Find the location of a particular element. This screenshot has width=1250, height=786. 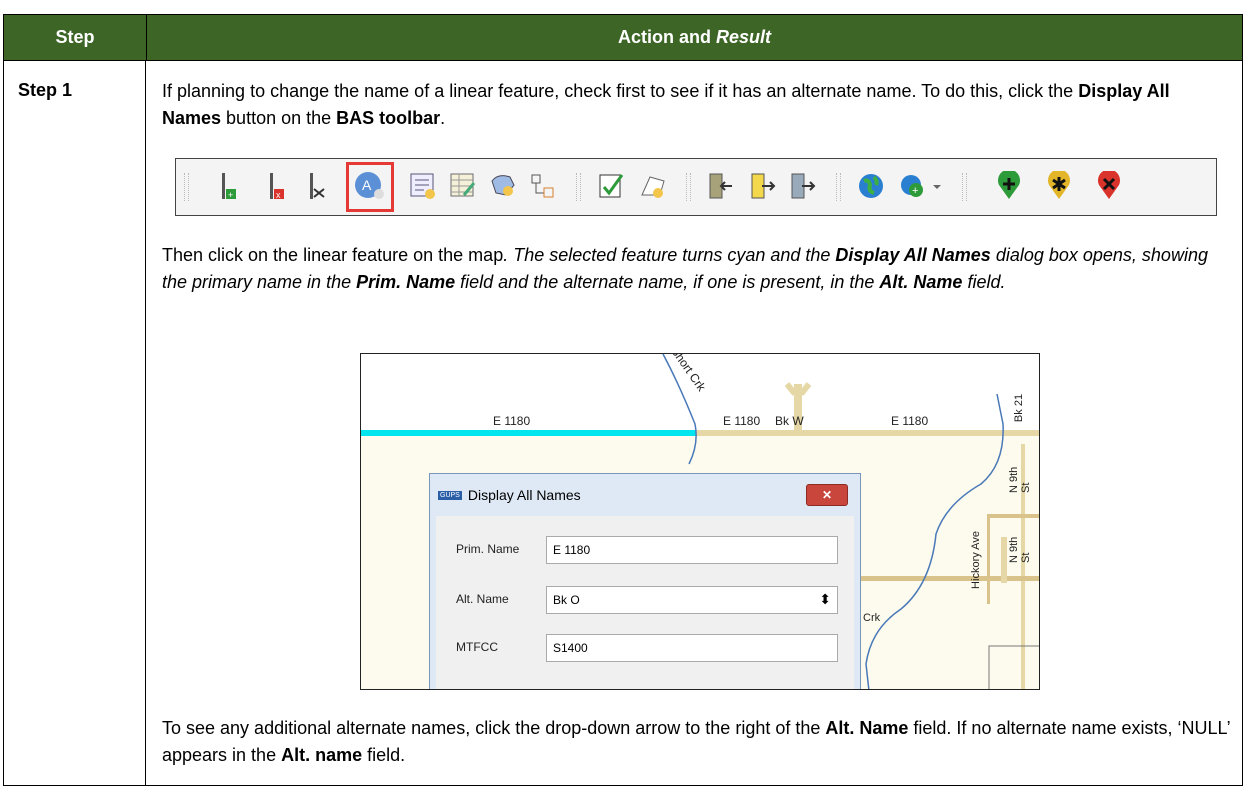

split-line-icon is located at coordinates (319, 186).